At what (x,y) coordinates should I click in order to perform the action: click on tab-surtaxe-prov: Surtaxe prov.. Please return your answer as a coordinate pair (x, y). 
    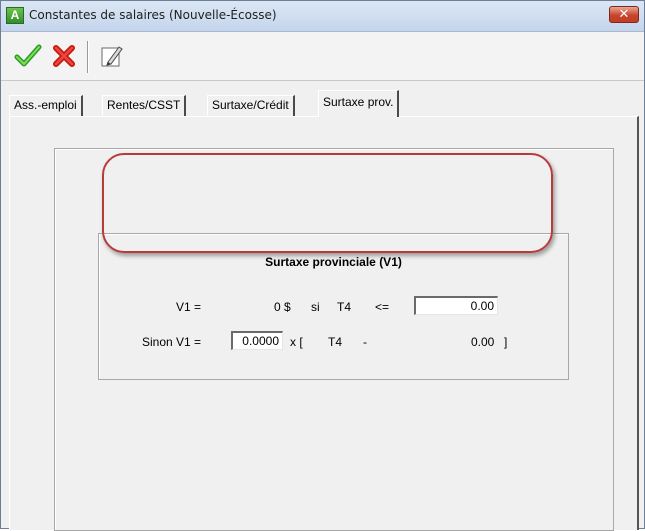
    Looking at the image, I should click on (359, 103).